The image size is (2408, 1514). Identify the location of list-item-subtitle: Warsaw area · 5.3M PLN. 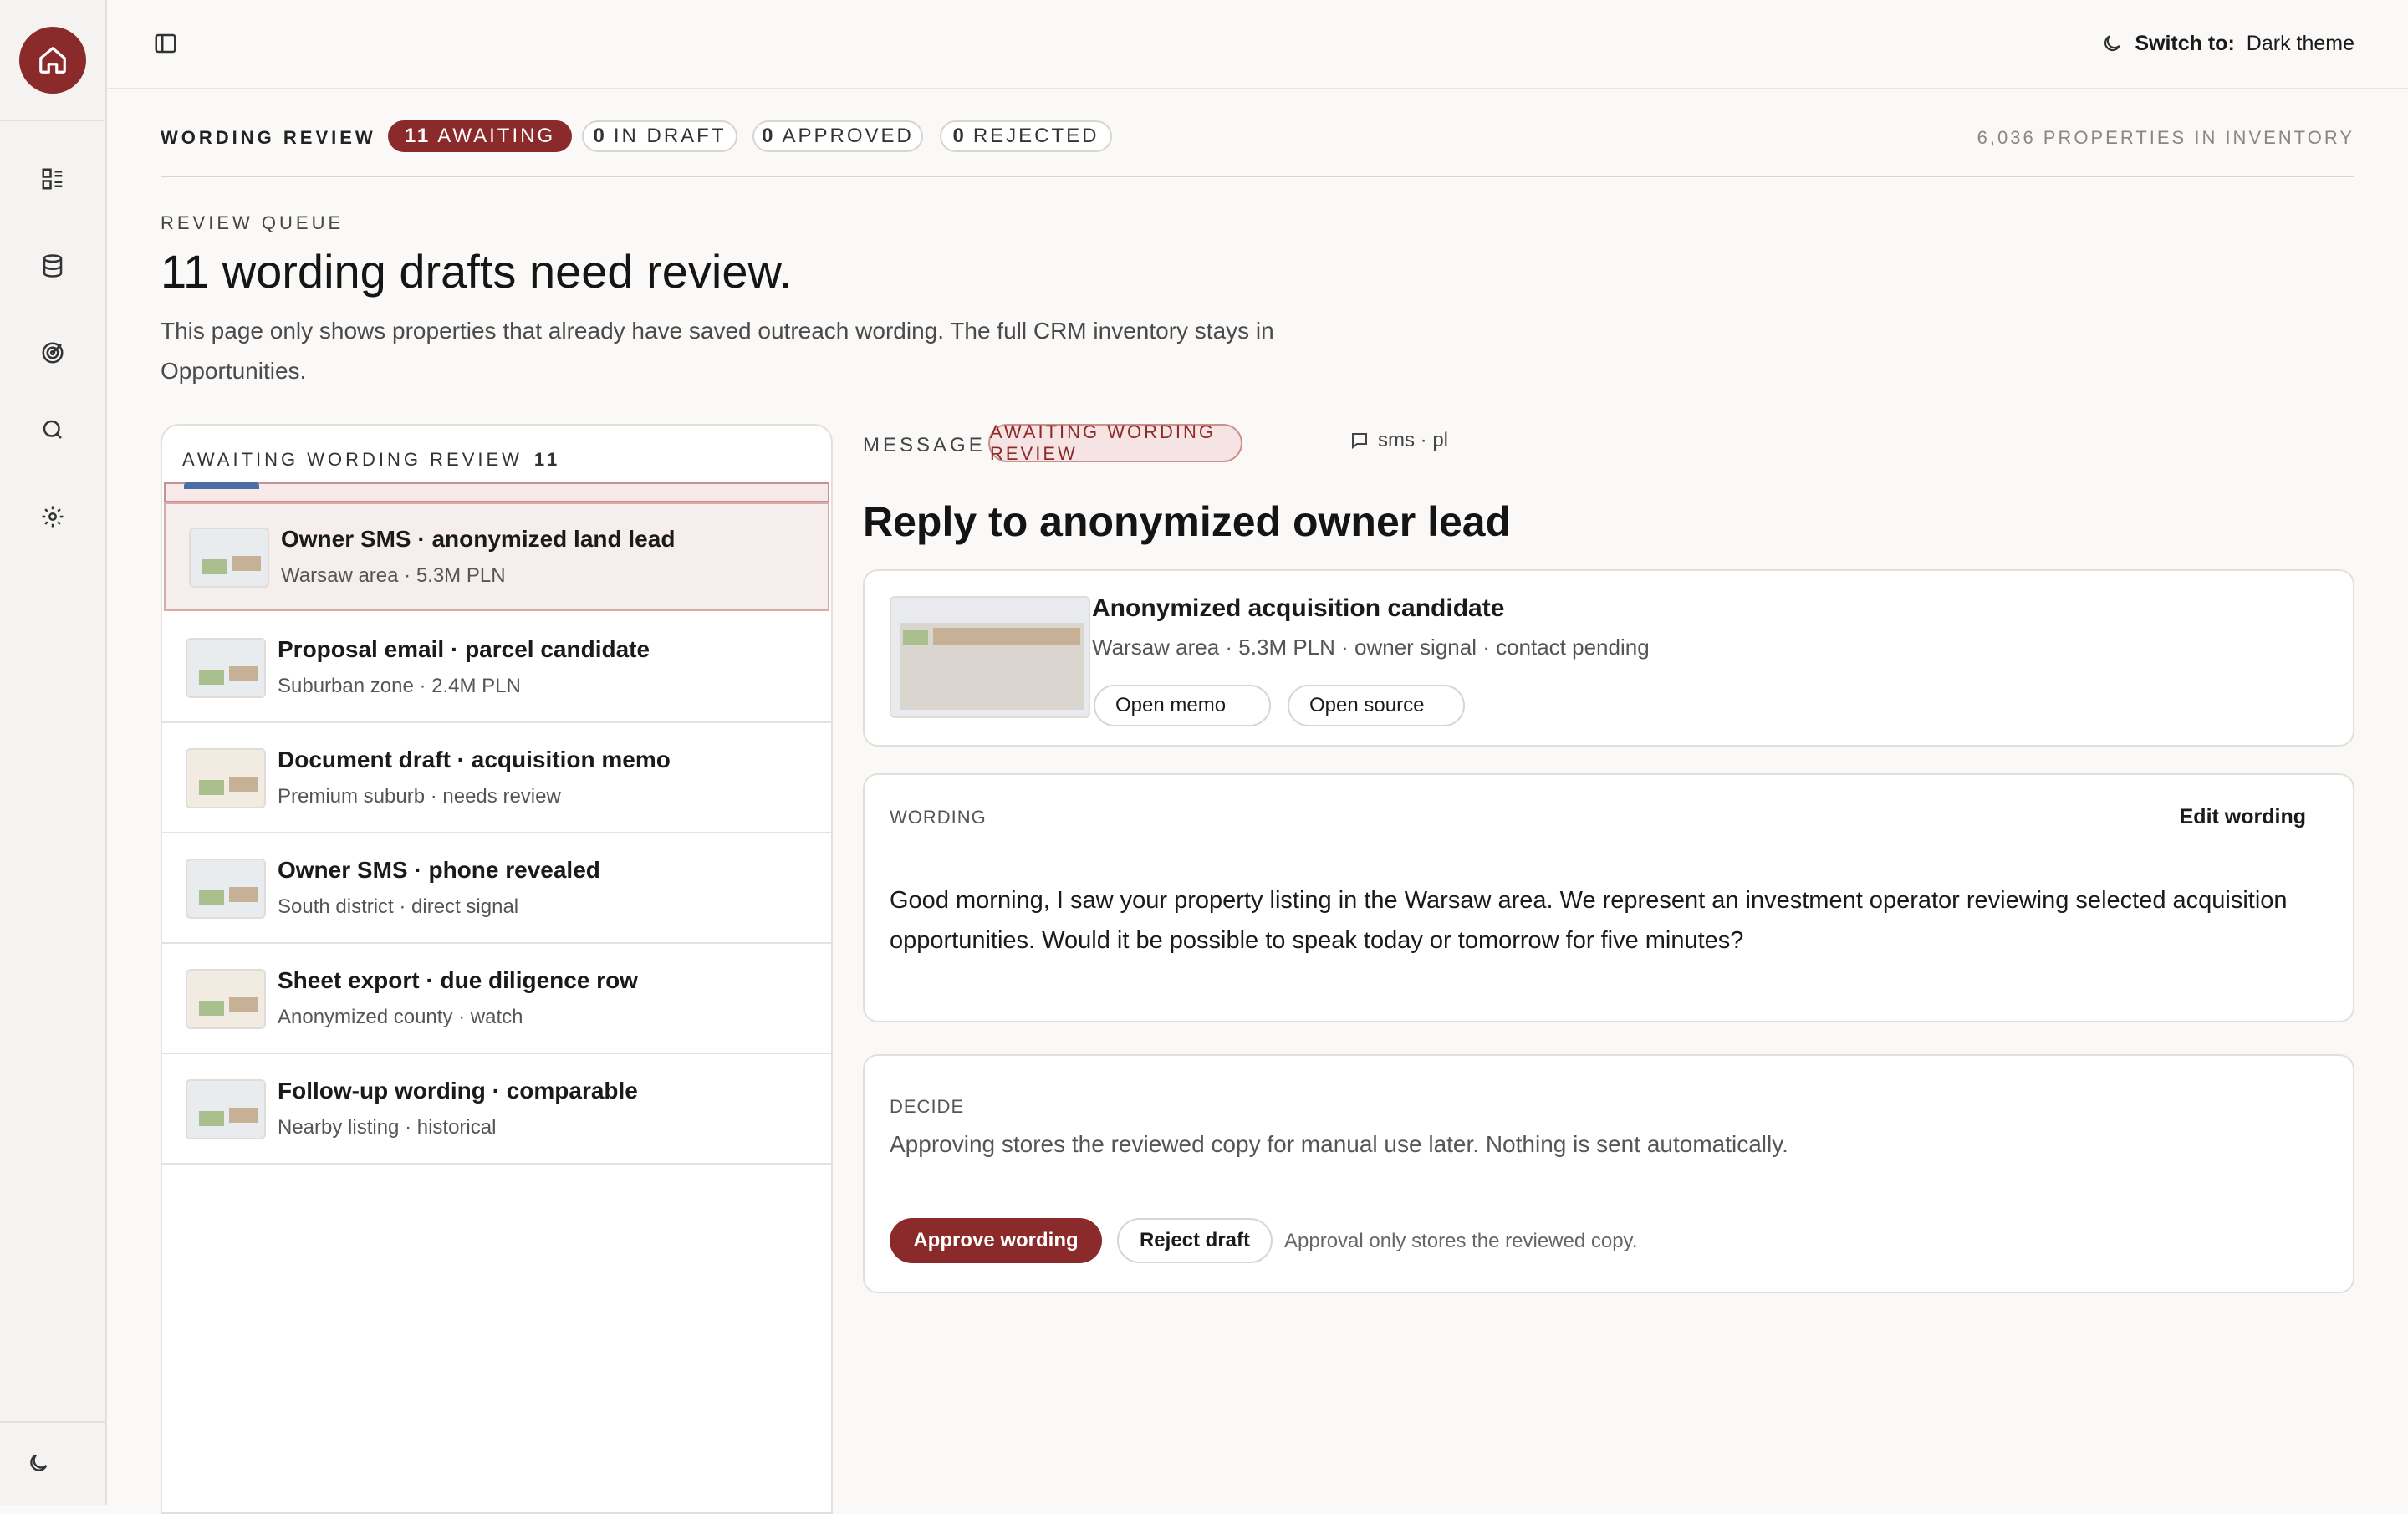
(394, 576).